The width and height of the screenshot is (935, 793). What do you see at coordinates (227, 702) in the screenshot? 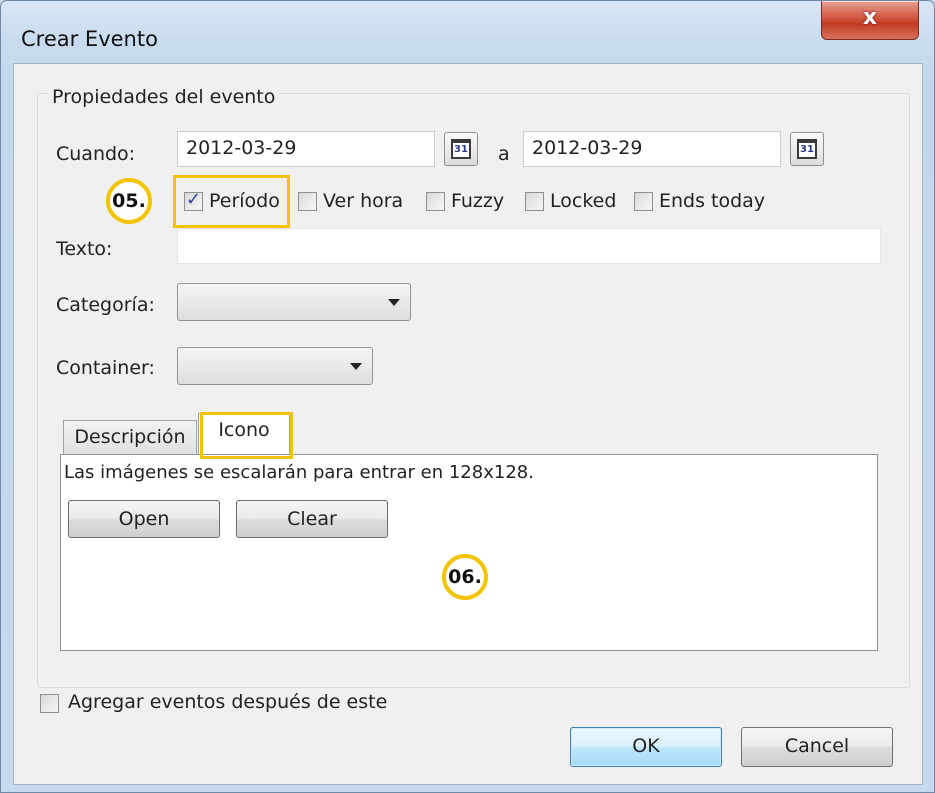
I see `add-after-label: Agregar eventos después de este` at bounding box center [227, 702].